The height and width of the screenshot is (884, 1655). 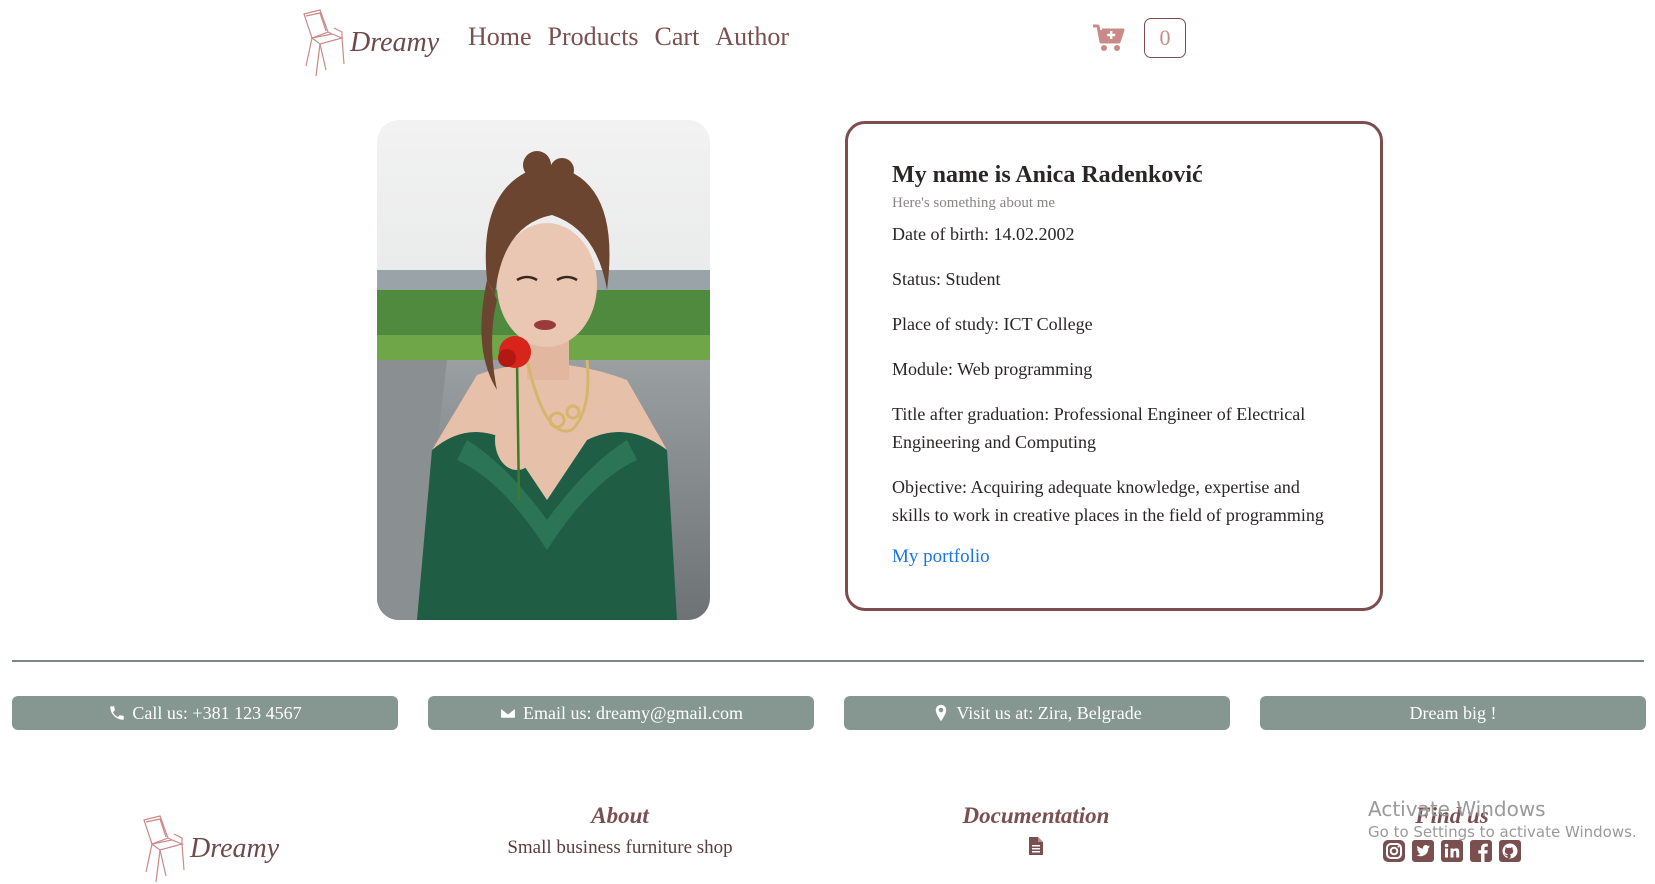 I want to click on map-marker-icon, so click(x=941, y=713).